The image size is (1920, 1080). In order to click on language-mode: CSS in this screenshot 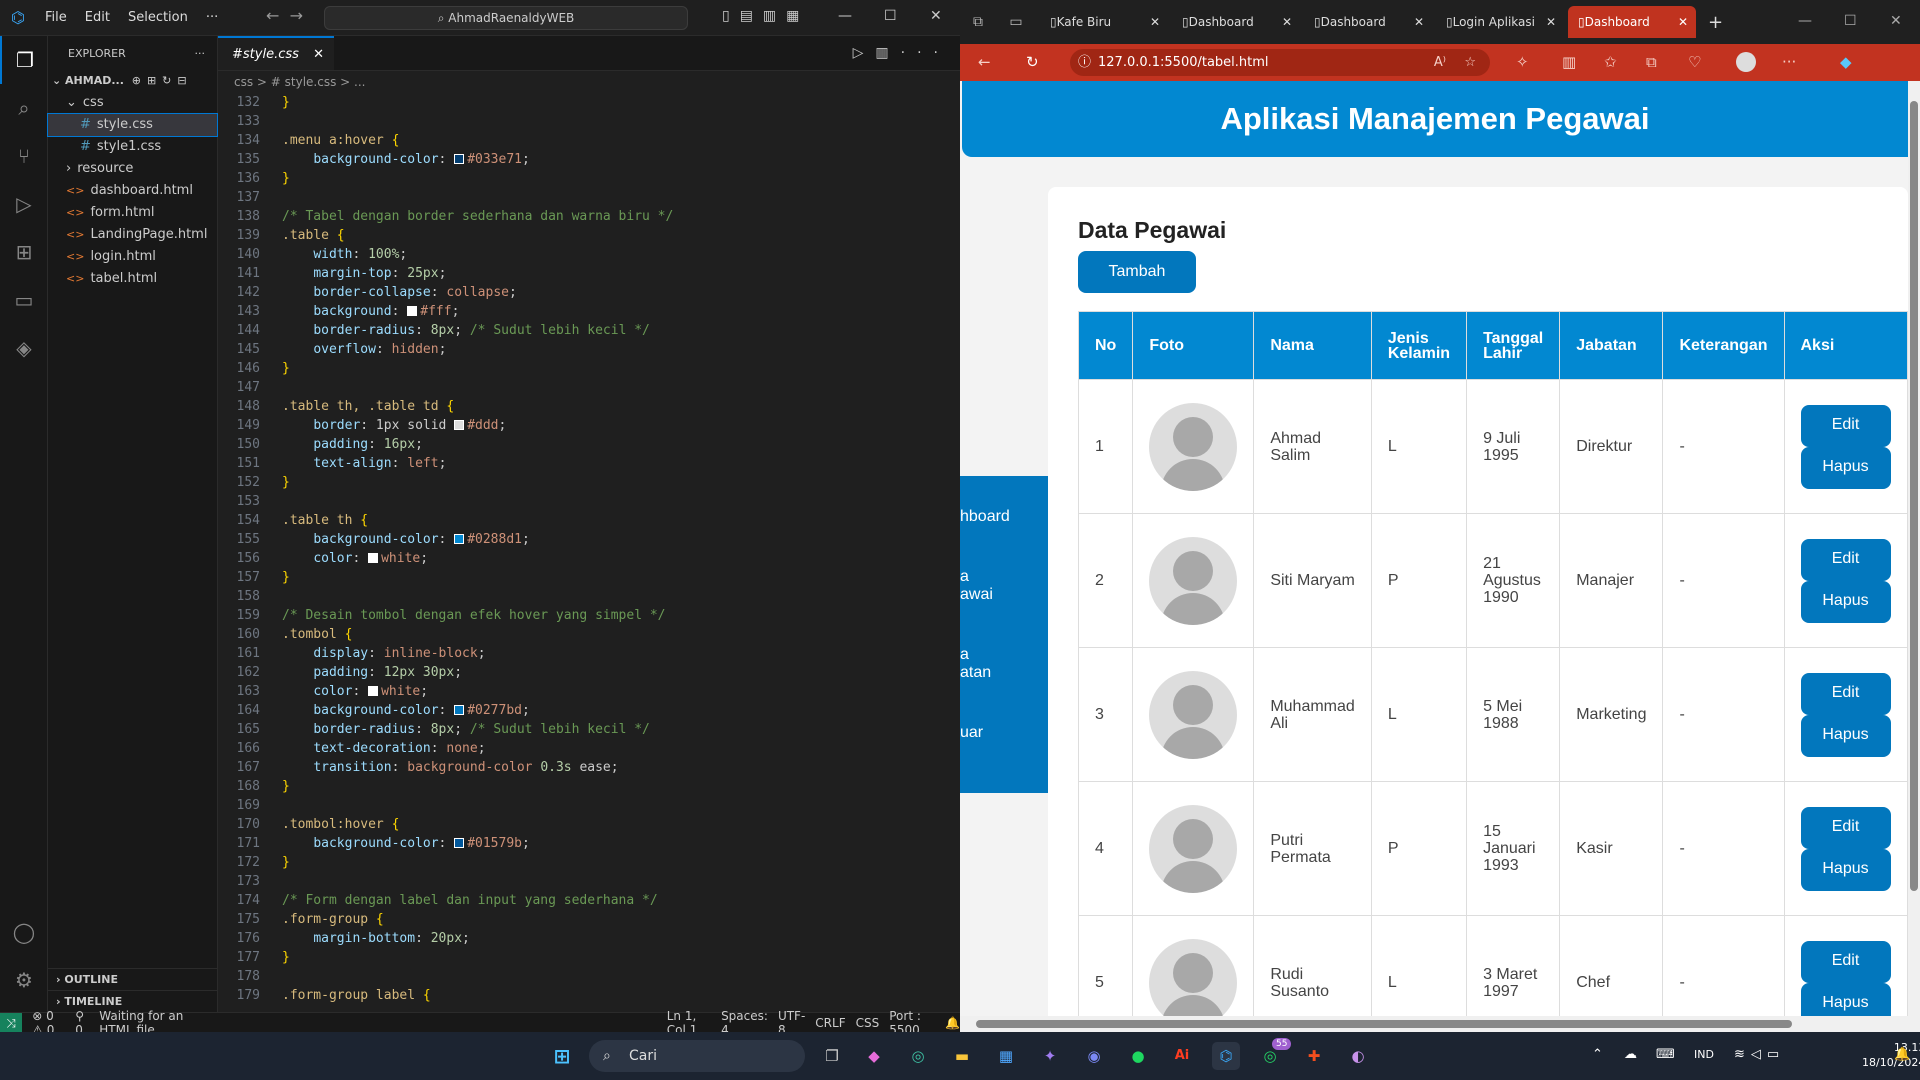, I will do `click(868, 1023)`.